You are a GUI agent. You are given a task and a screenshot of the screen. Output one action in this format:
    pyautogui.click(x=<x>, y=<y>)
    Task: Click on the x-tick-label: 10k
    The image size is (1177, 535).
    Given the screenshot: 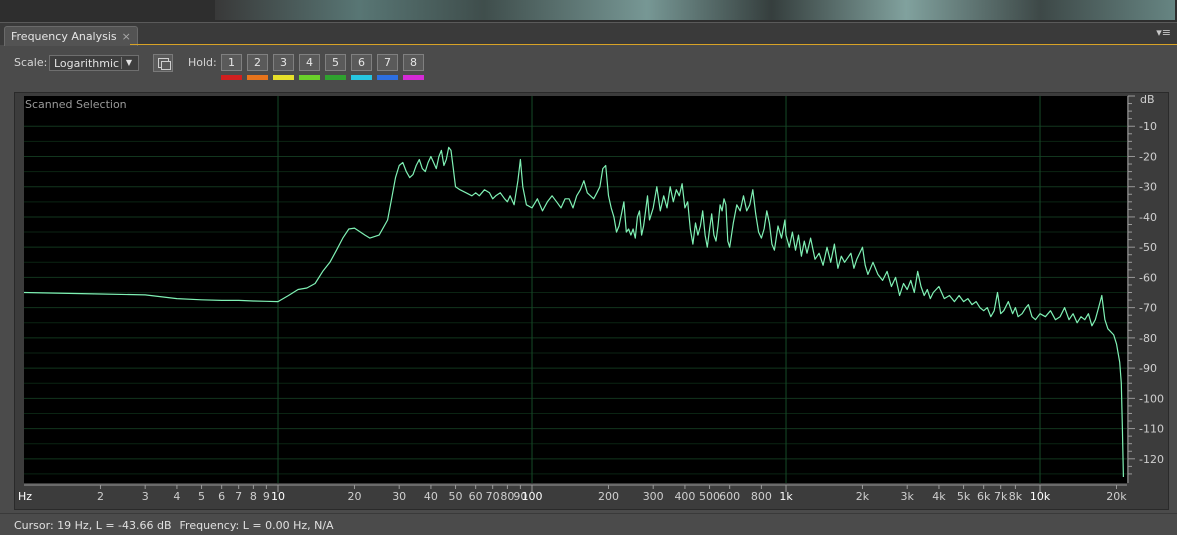 What is the action you would take?
    pyautogui.click(x=1040, y=496)
    